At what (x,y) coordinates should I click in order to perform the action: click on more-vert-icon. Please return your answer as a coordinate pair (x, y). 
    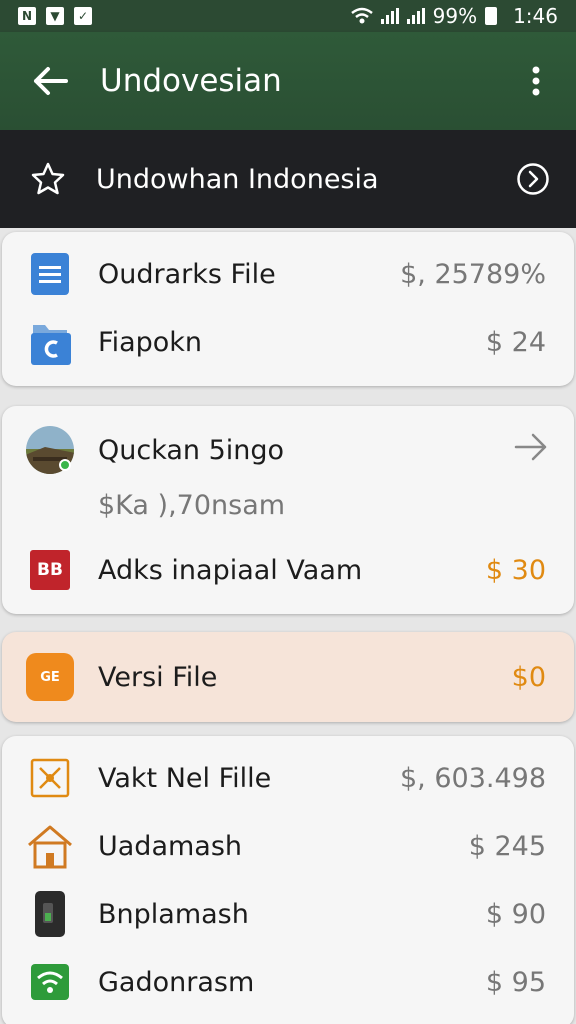
    Looking at the image, I should click on (536, 81).